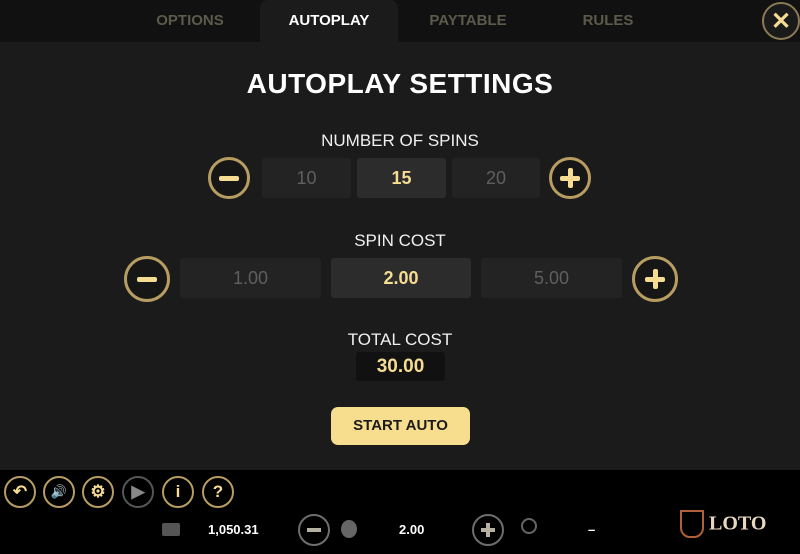 This screenshot has height=554, width=800. What do you see at coordinates (400, 83) in the screenshot?
I see `page-title: AUTOPLAY SETTINGS` at bounding box center [400, 83].